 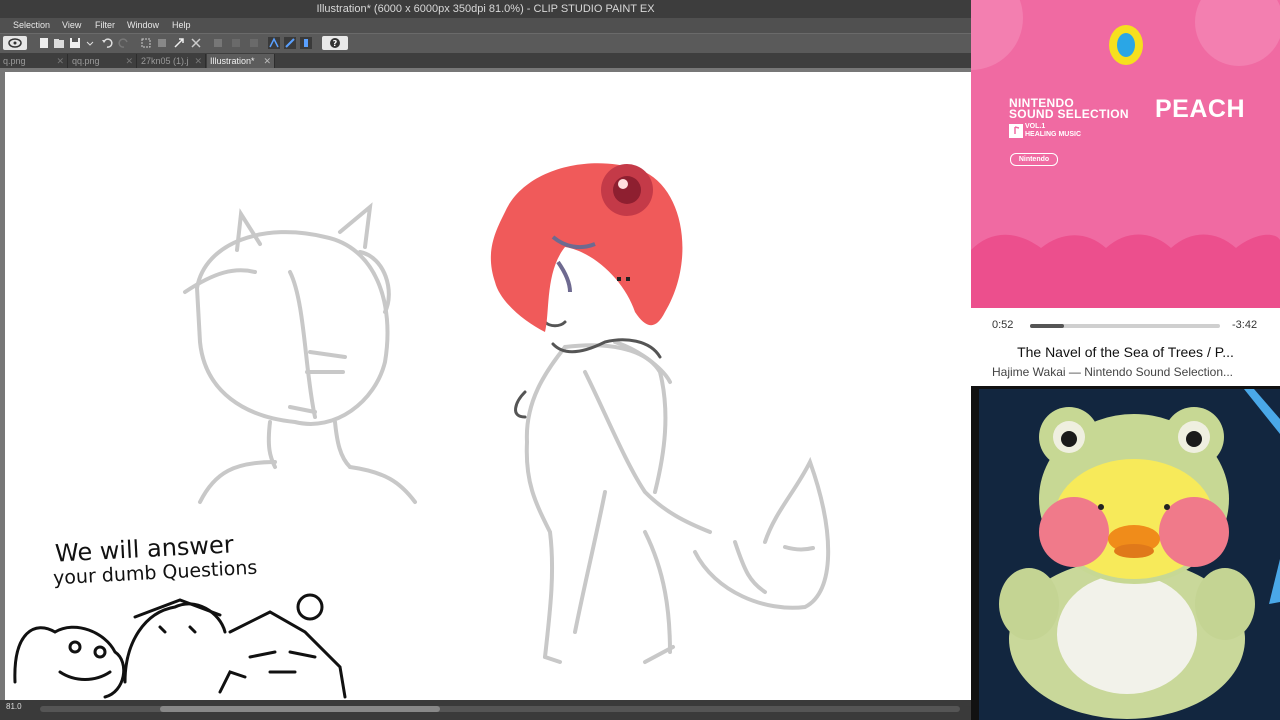 I want to click on menu-bar: Selection View Filter Window Help, so click(x=485, y=25).